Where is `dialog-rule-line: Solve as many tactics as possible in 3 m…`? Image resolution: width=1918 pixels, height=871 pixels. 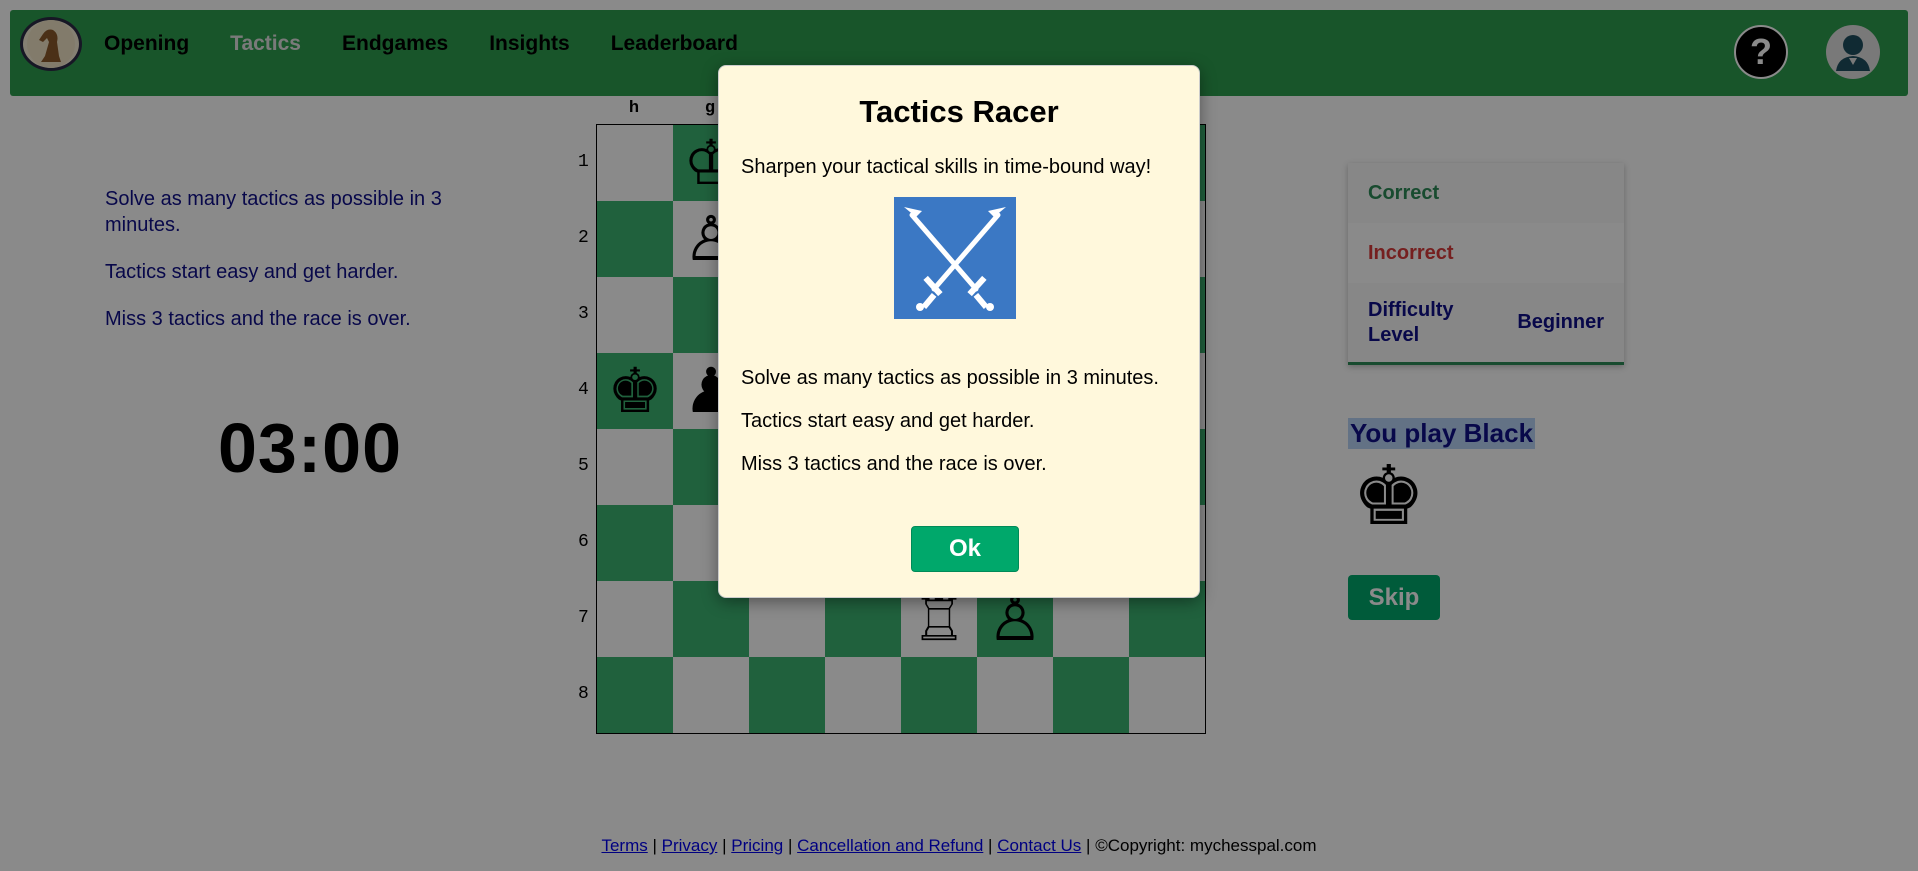
dialog-rule-line: Solve as many tactics as possible in 3 m… is located at coordinates (950, 378).